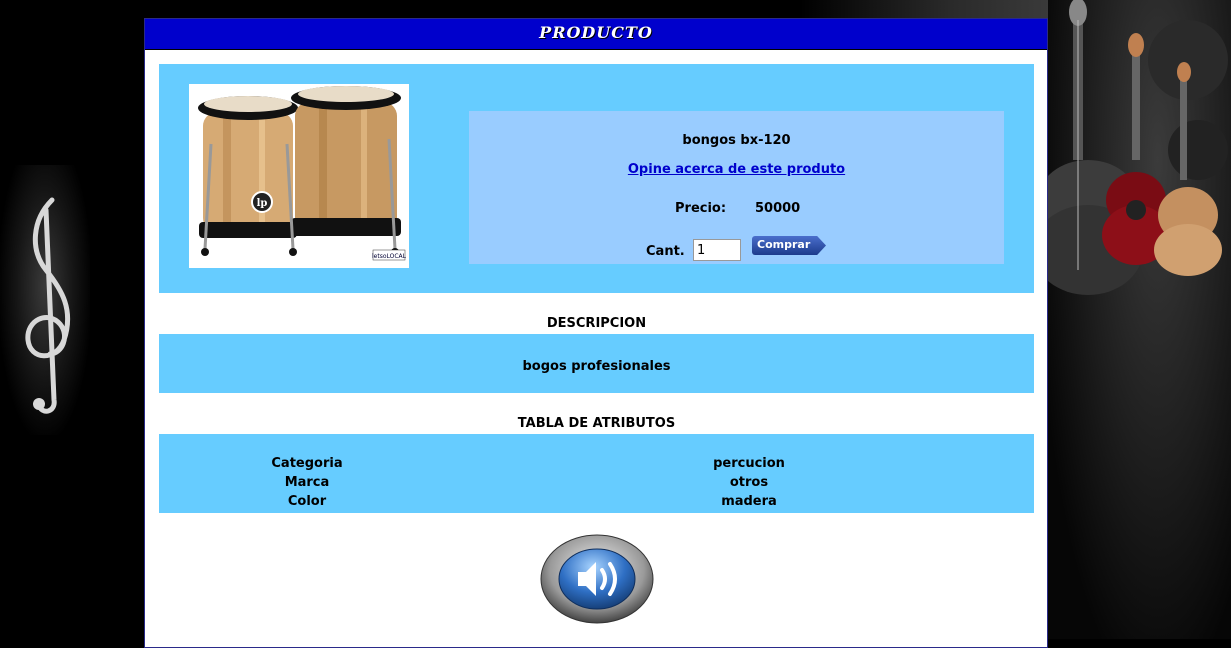  I want to click on description-box: bogos profesionales, so click(596, 363).